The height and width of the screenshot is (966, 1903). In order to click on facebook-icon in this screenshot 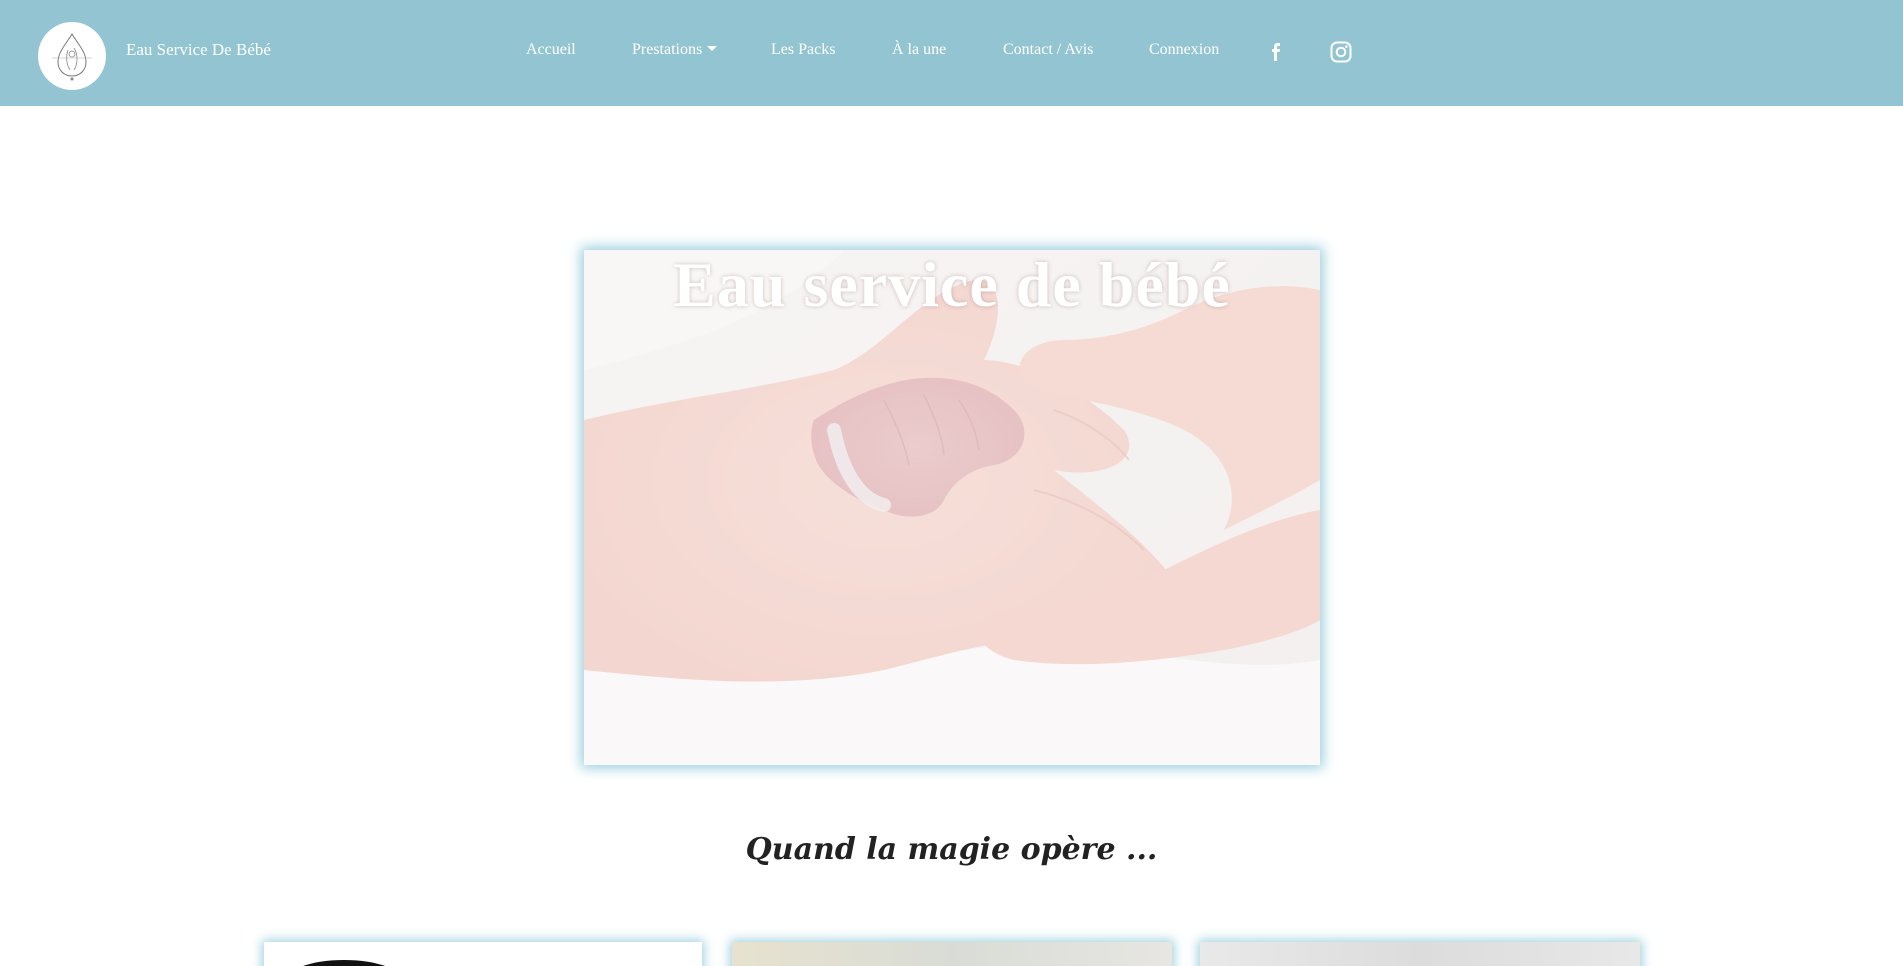, I will do `click(1276, 52)`.